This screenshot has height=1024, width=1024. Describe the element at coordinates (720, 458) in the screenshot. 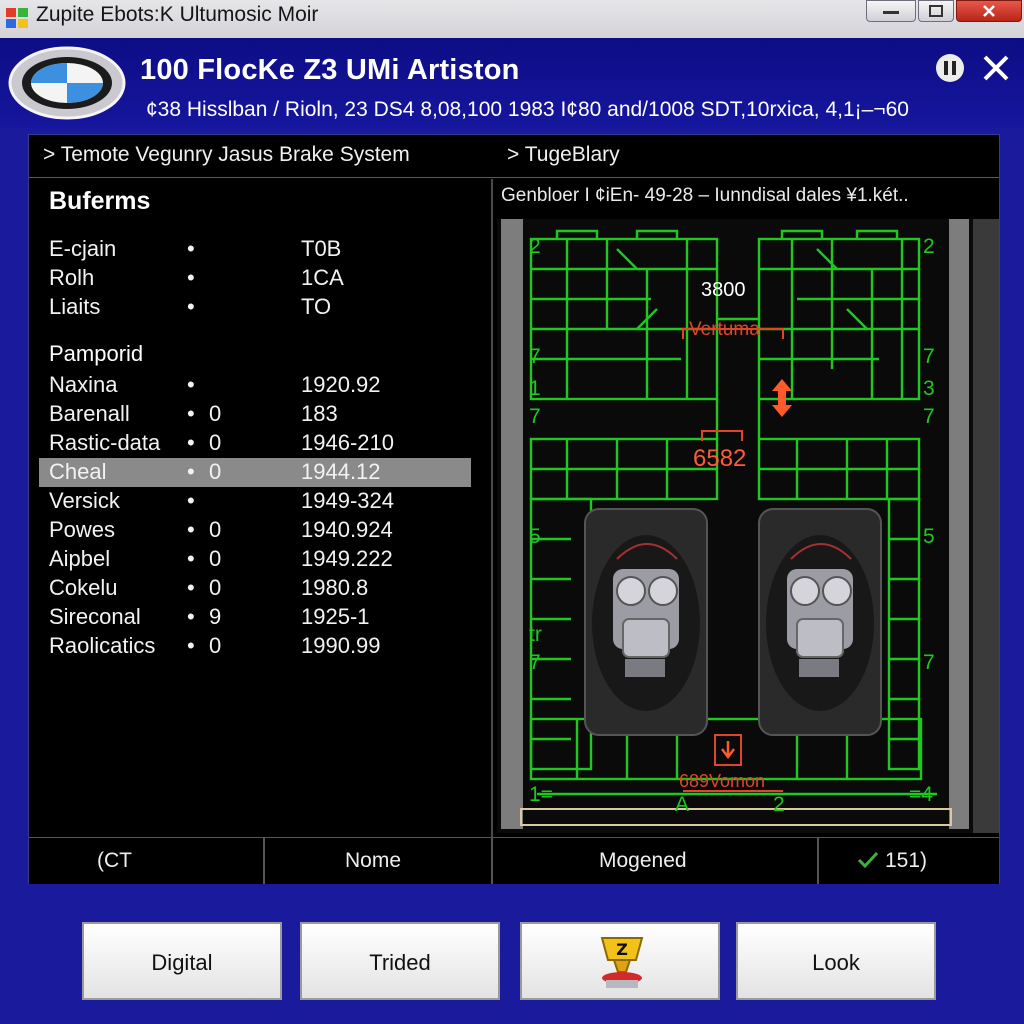

I see `diagram-value-red: 6582` at that location.